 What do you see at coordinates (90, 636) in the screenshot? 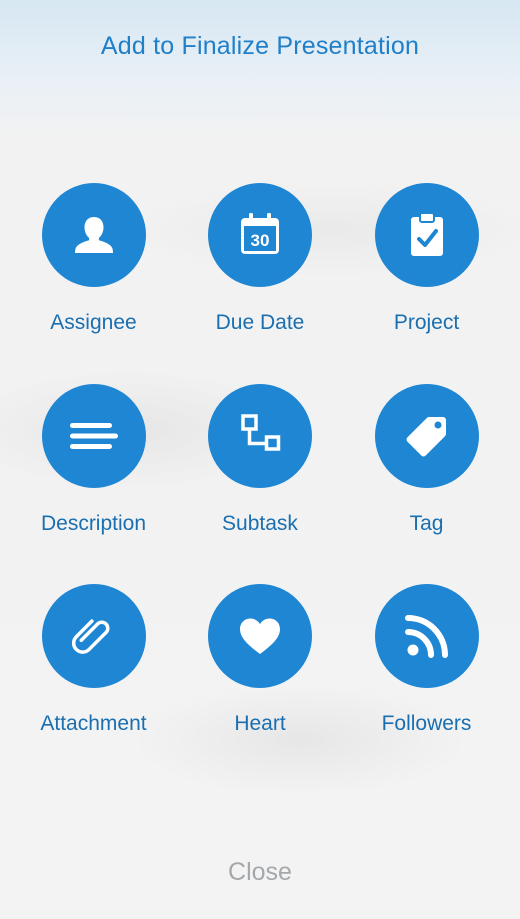
I see `paperclip-icon` at bounding box center [90, 636].